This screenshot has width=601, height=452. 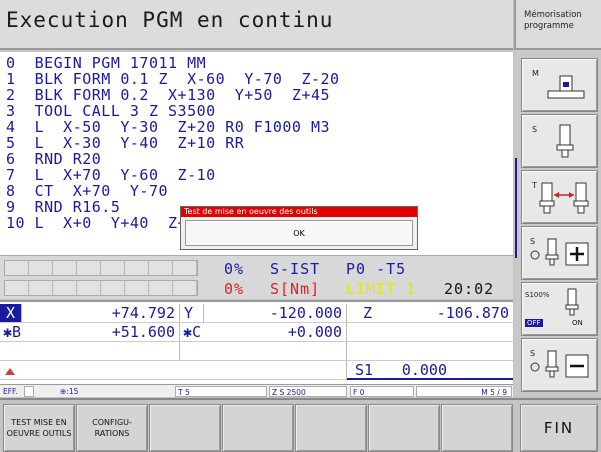 What do you see at coordinates (20, 332) in the screenshot?
I see `axis-b-label: ✱B` at bounding box center [20, 332].